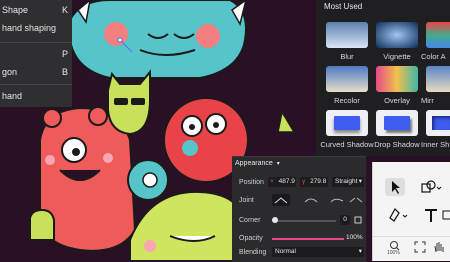 The width and height of the screenshot is (450, 262). Describe the element at coordinates (282, 182) in the screenshot. I see `x-position-field: × 487.9` at that location.